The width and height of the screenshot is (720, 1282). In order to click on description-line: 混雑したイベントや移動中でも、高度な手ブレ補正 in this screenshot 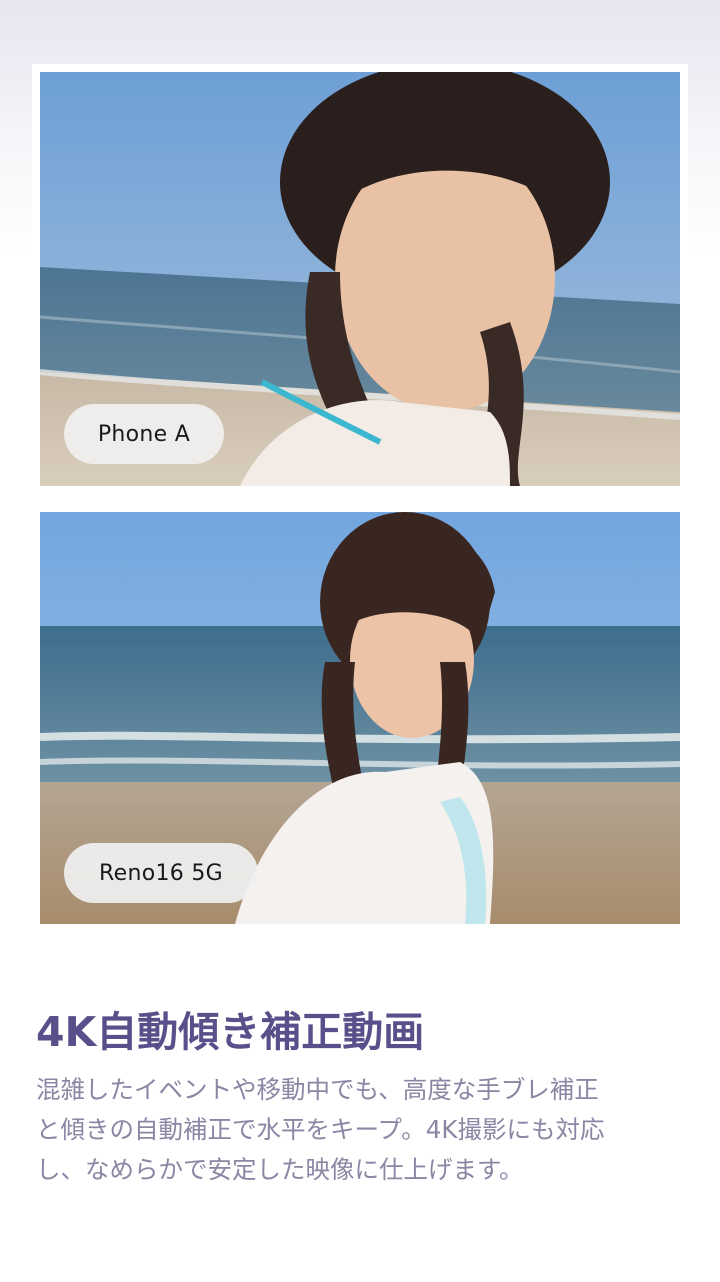, I will do `click(317, 1089)`.